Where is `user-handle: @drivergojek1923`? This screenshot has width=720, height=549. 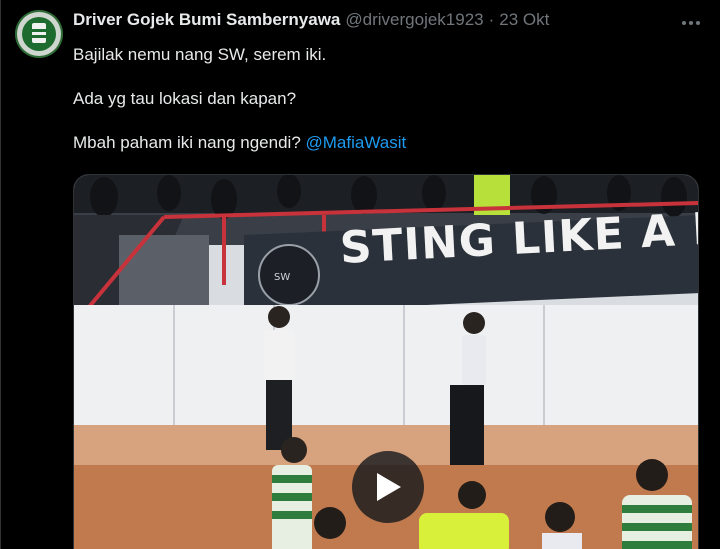 user-handle: @drivergojek1923 is located at coordinates (414, 20).